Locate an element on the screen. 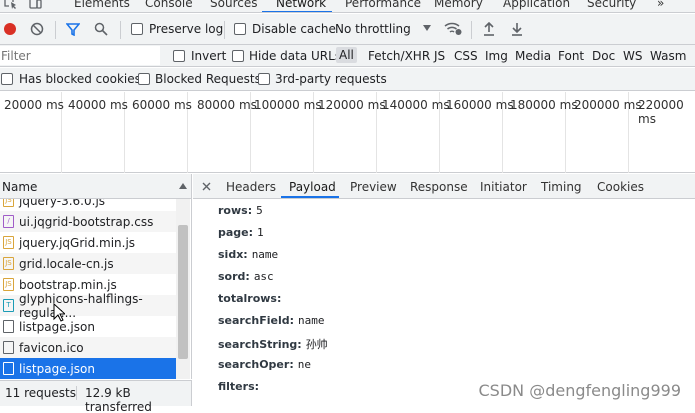 The width and height of the screenshot is (695, 413). timeline-tick-label: 160000 ms is located at coordinates (480, 105).